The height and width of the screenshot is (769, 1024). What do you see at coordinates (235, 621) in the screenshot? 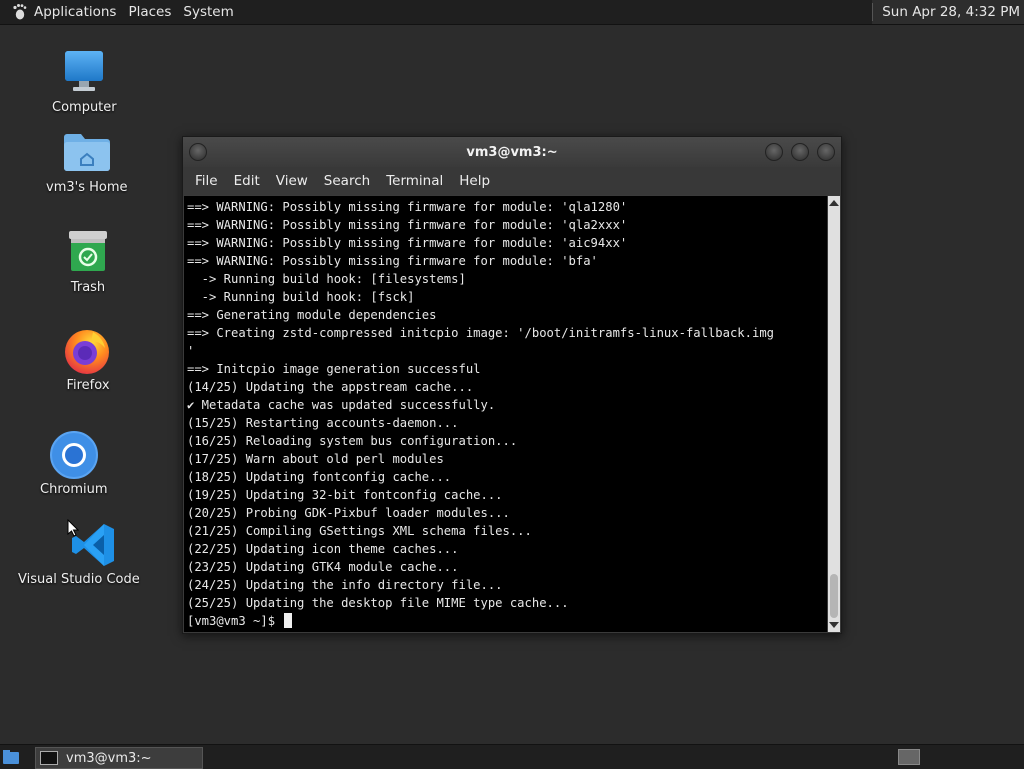
I see `terminal-prompt: [vm3@vm3 ~]$` at bounding box center [235, 621].